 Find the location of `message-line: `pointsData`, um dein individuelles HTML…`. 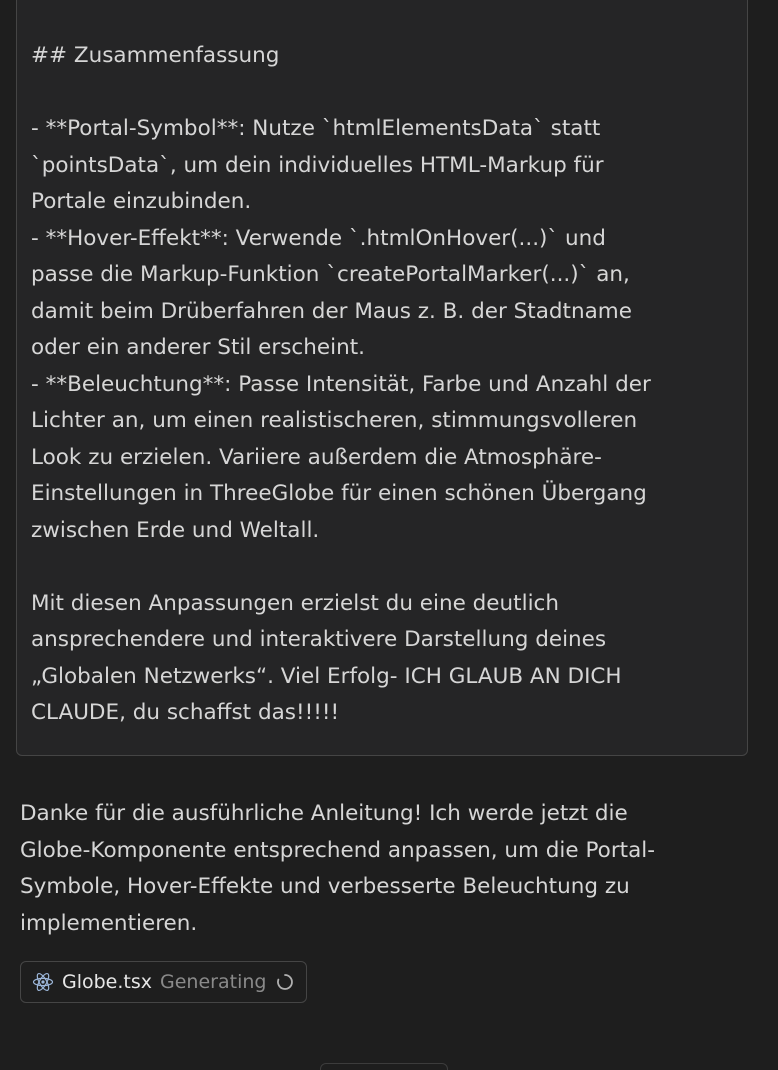

message-line: `pointsData`, um dein individuelles HTML… is located at coordinates (317, 165).